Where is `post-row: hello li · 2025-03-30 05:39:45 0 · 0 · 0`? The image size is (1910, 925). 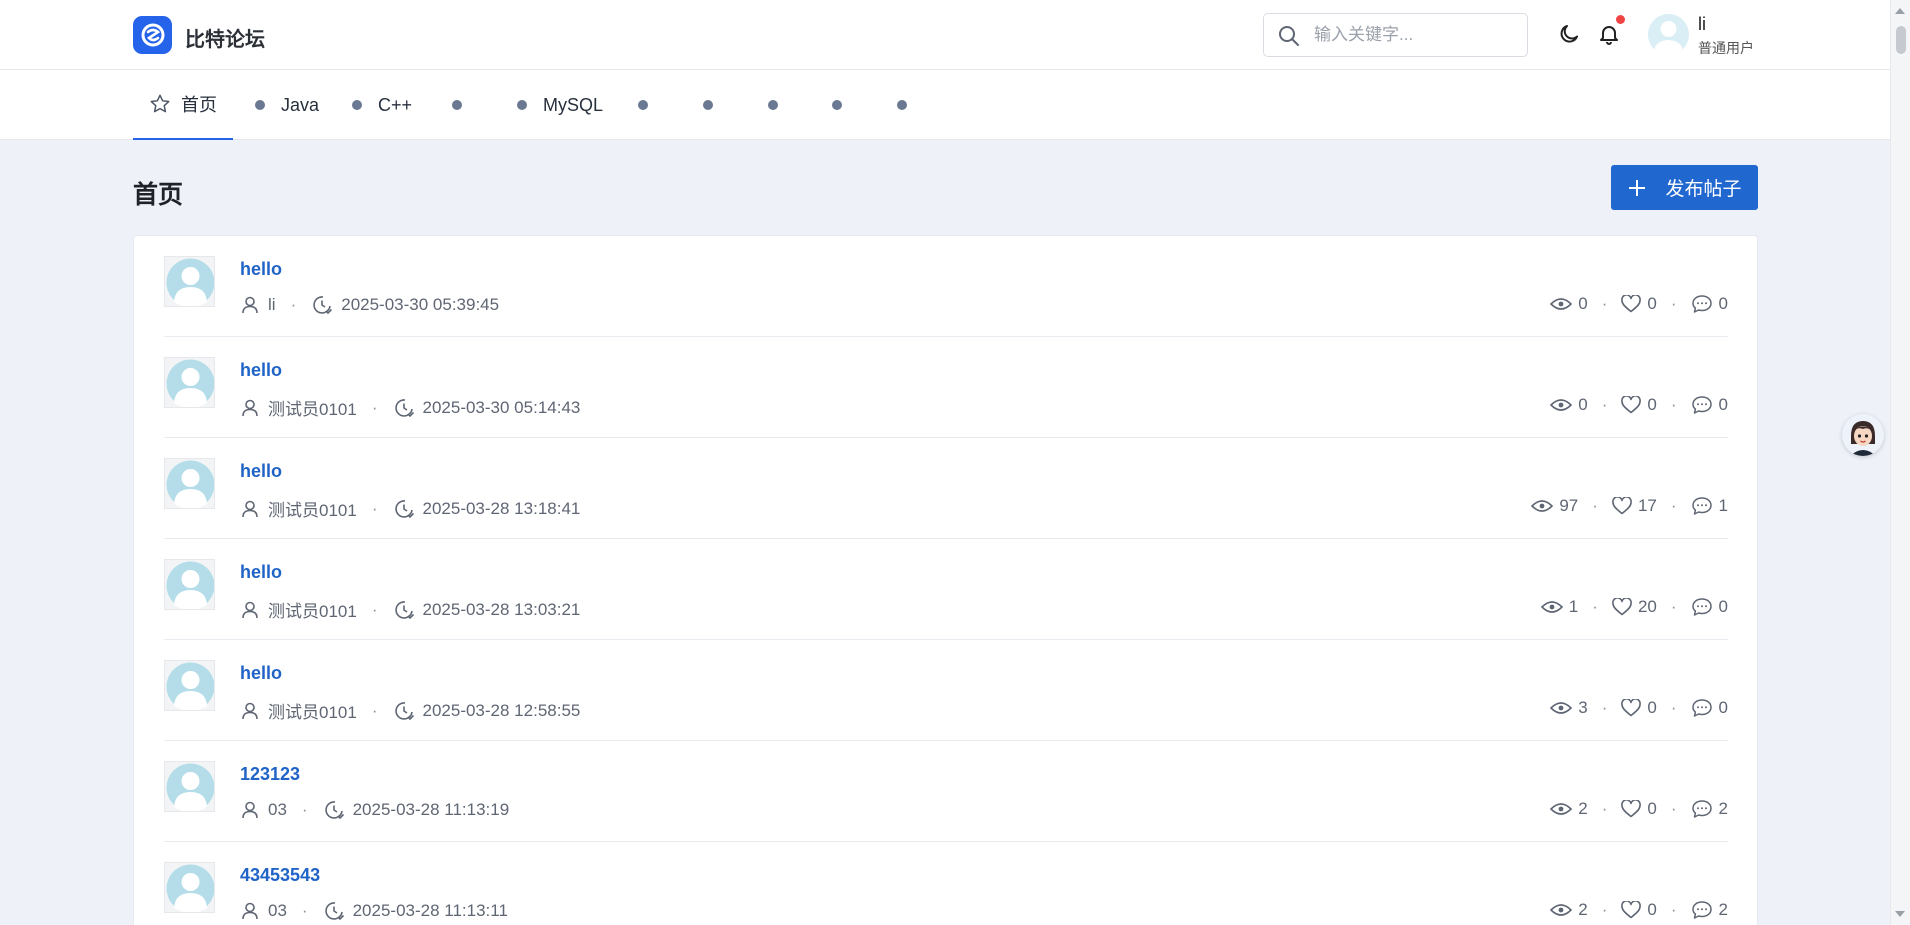
post-row: hello li · 2025-03-30 05:39:45 0 · 0 · 0 is located at coordinates (946, 286).